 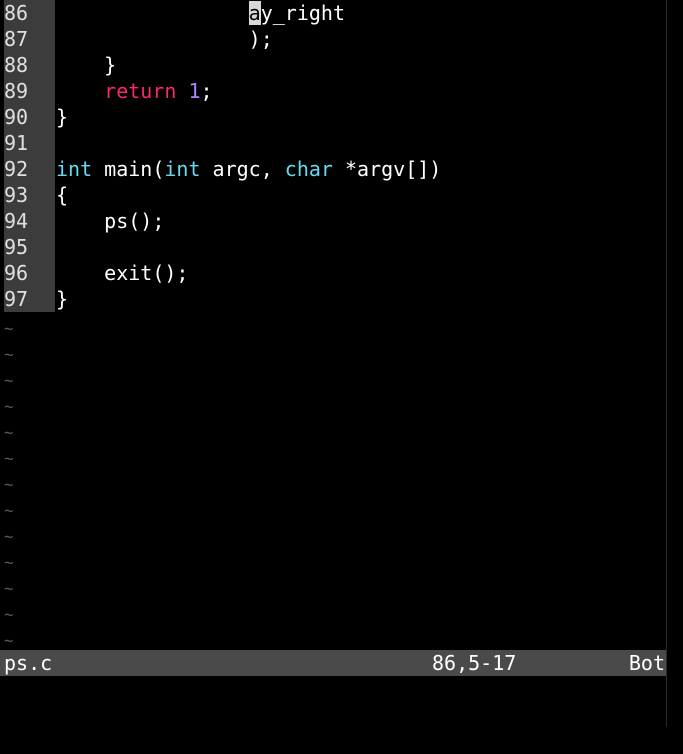 I want to click on line-number: 97, so click(x=29, y=299).